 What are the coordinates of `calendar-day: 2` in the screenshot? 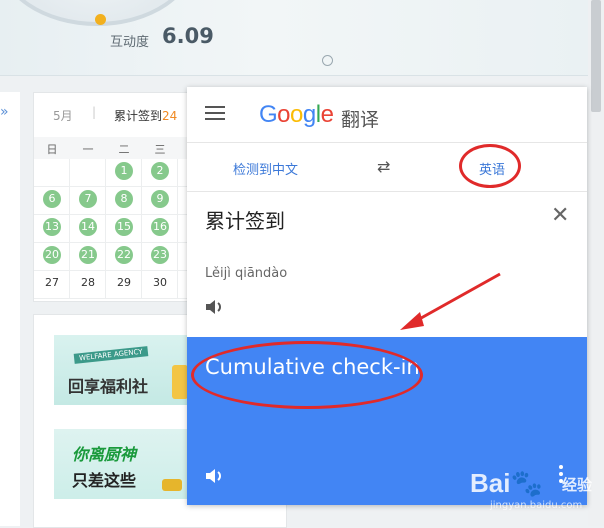 It's located at (160, 173).